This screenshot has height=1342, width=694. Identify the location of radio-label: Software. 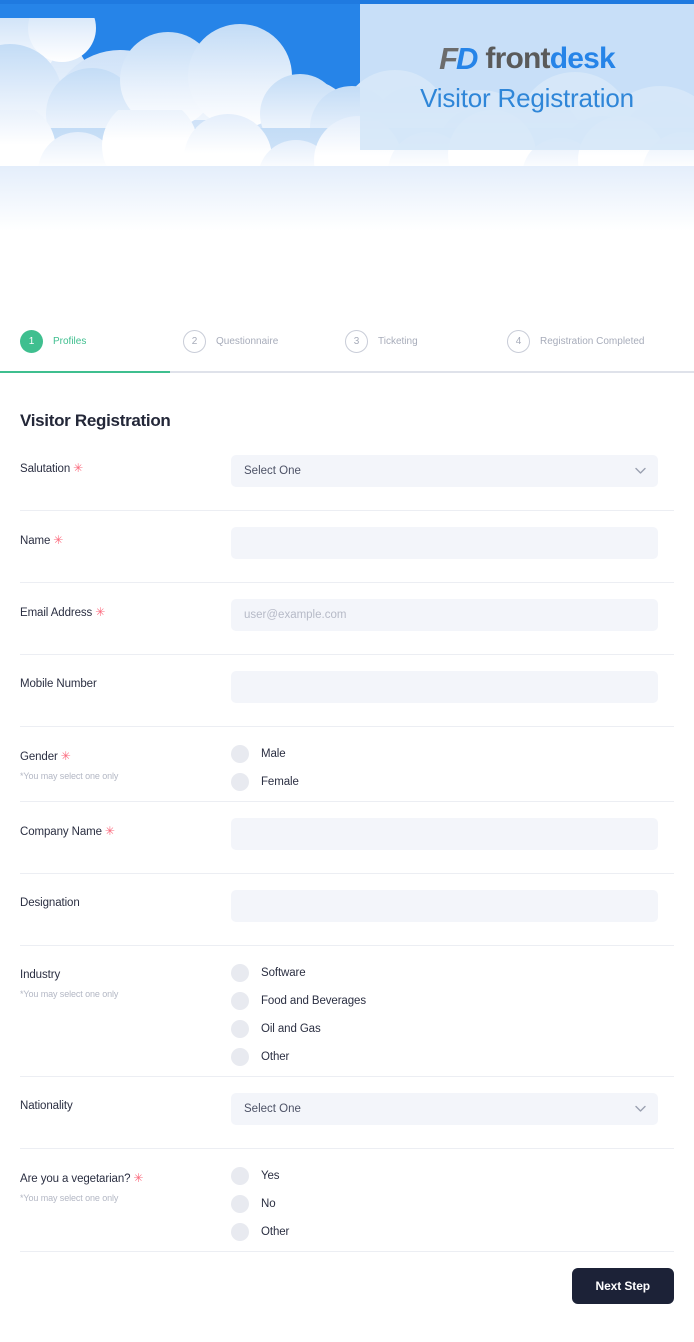
(283, 973).